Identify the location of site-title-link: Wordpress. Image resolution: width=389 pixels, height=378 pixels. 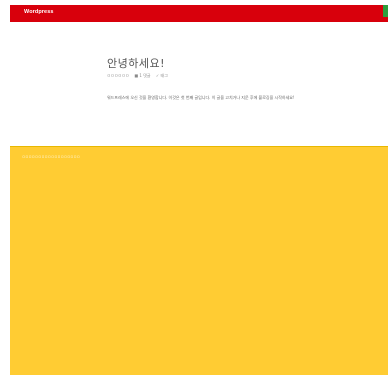
(39, 12).